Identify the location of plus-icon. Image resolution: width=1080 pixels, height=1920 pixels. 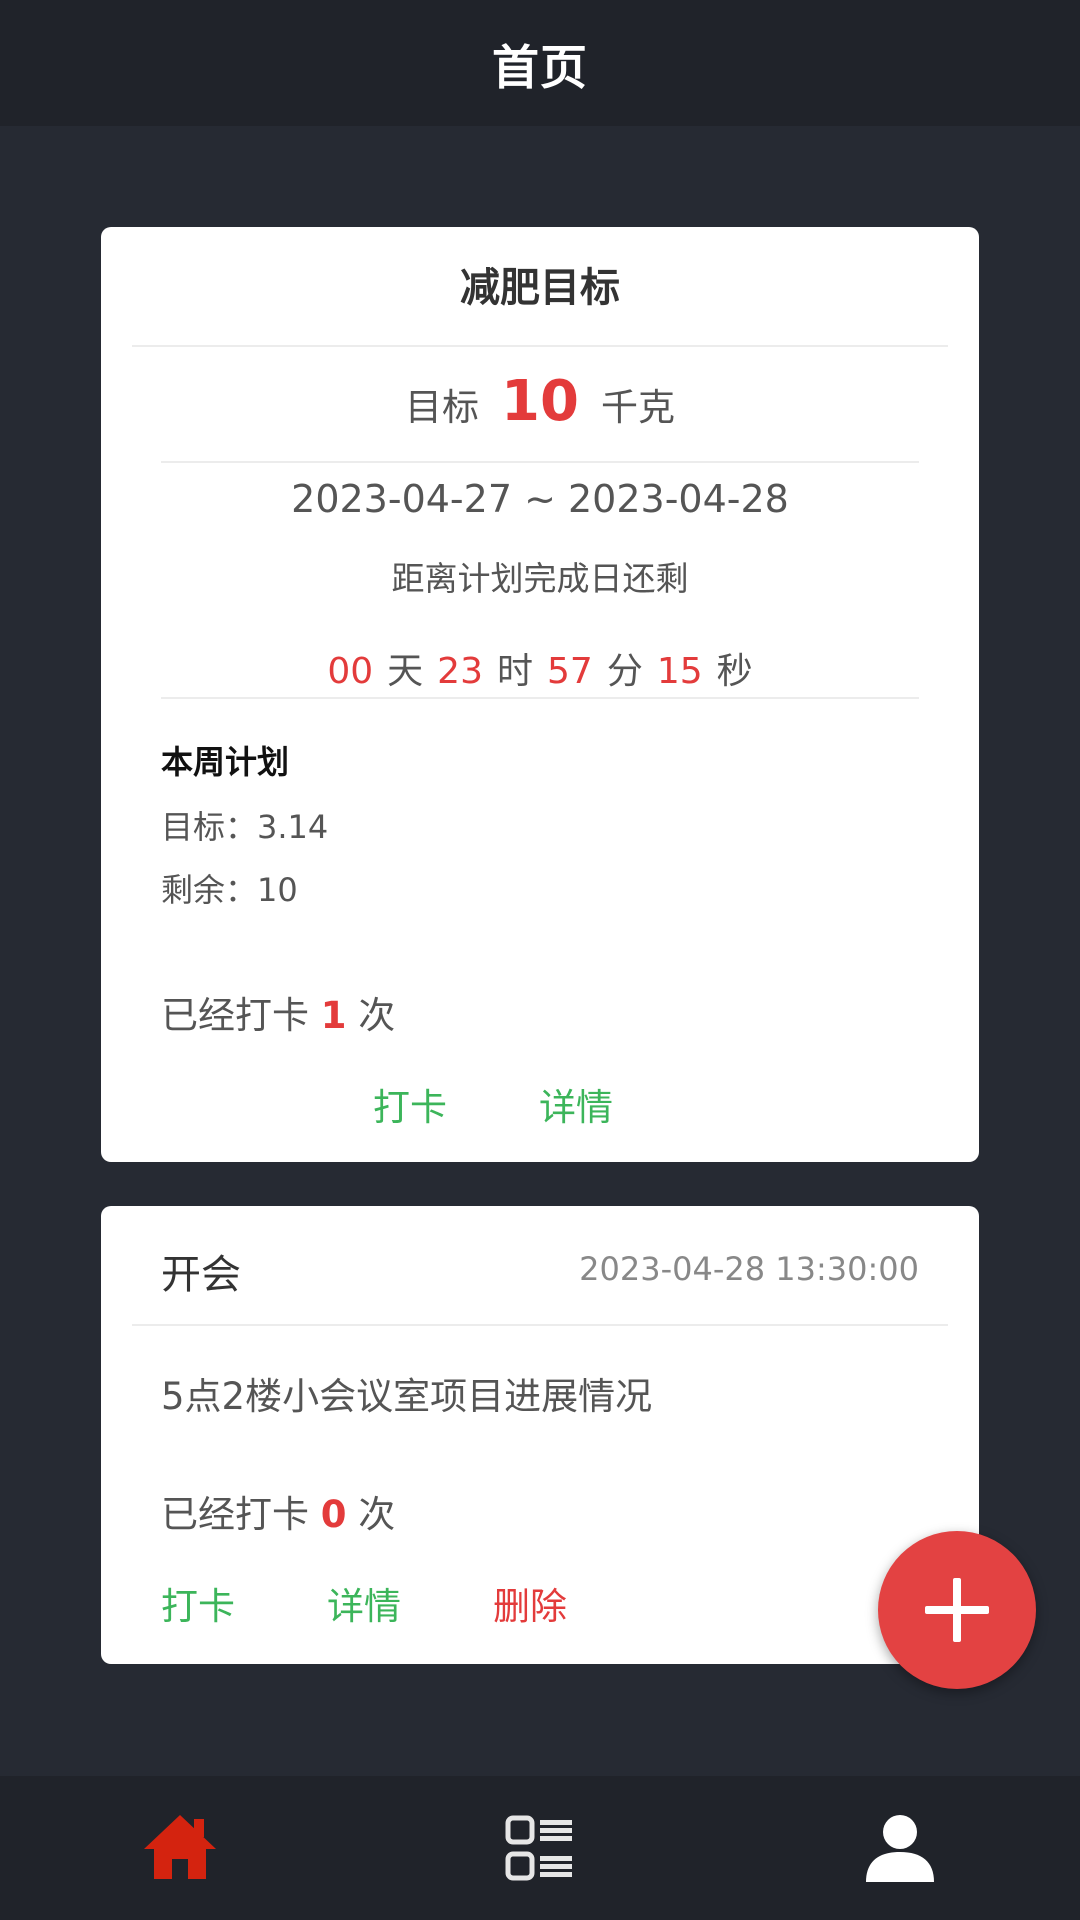
(957, 1610).